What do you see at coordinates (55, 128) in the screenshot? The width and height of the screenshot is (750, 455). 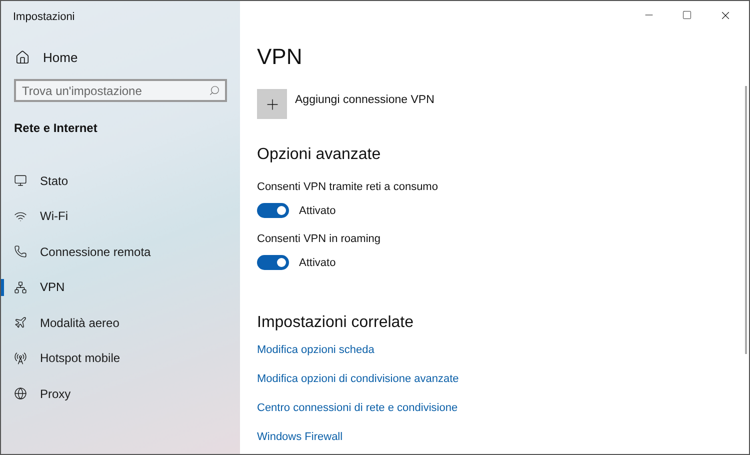 I see `section-heading: Rete e Internet` at bounding box center [55, 128].